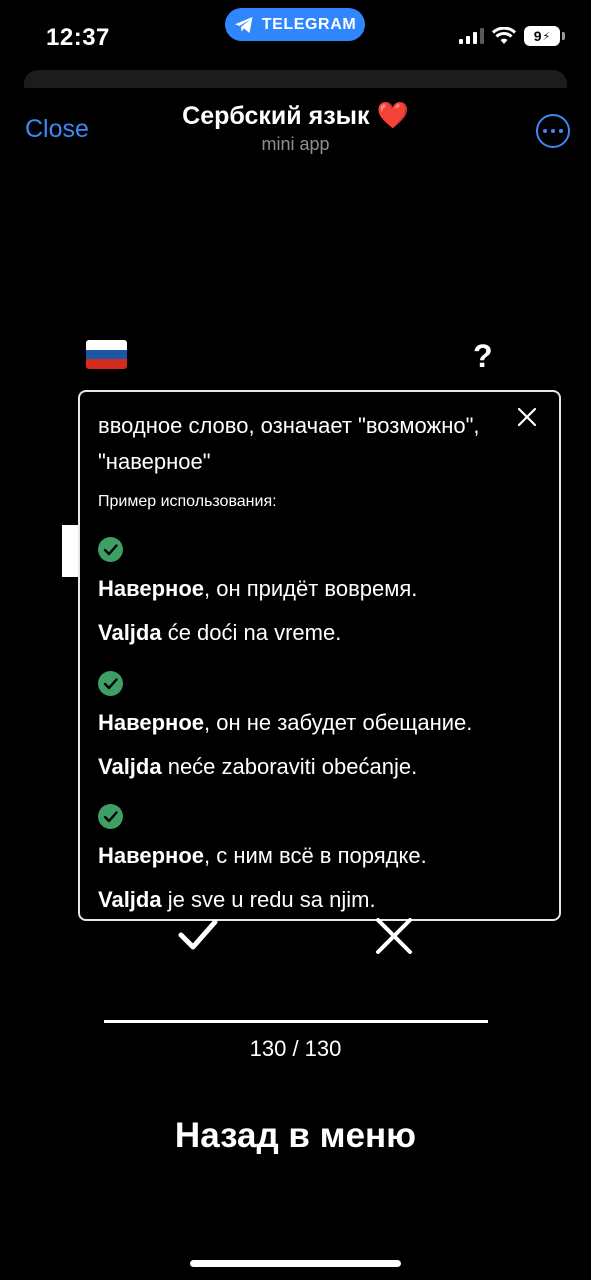  Describe the element at coordinates (106, 354) in the screenshot. I see `russia-flag-icon` at that location.